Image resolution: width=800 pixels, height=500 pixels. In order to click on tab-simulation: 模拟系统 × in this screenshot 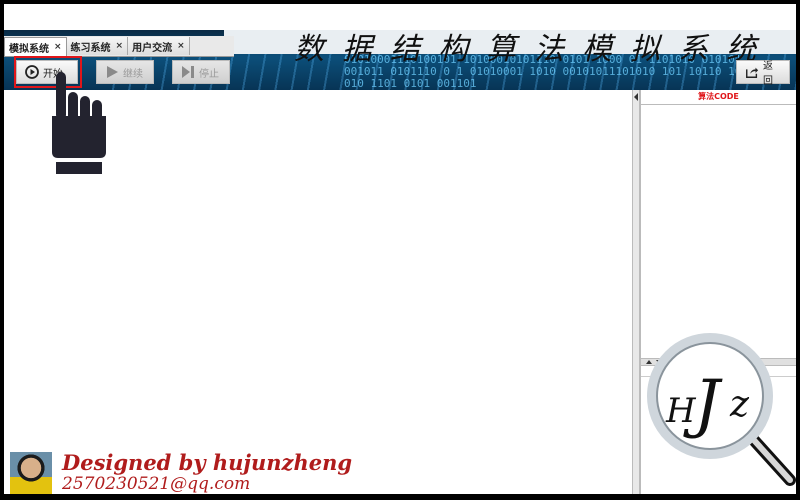, I will do `click(35, 46)`.